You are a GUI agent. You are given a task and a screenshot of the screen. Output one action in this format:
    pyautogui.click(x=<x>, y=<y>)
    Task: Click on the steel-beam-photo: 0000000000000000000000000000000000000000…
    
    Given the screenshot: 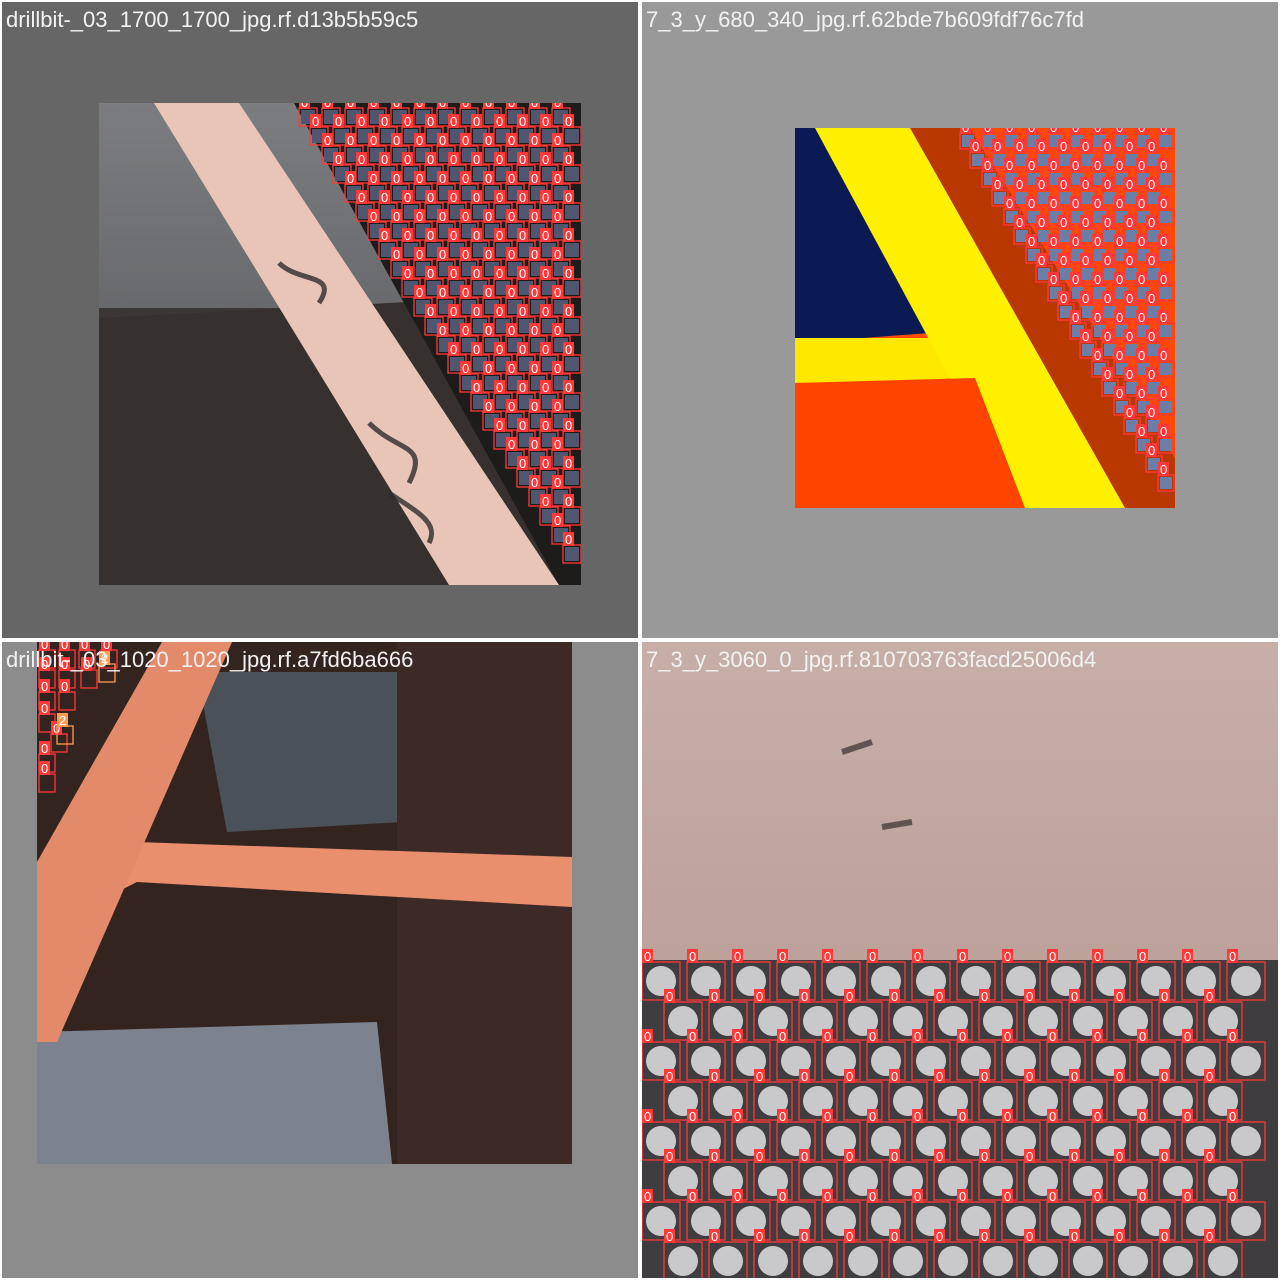 What is the action you would take?
    pyautogui.click(x=340, y=344)
    